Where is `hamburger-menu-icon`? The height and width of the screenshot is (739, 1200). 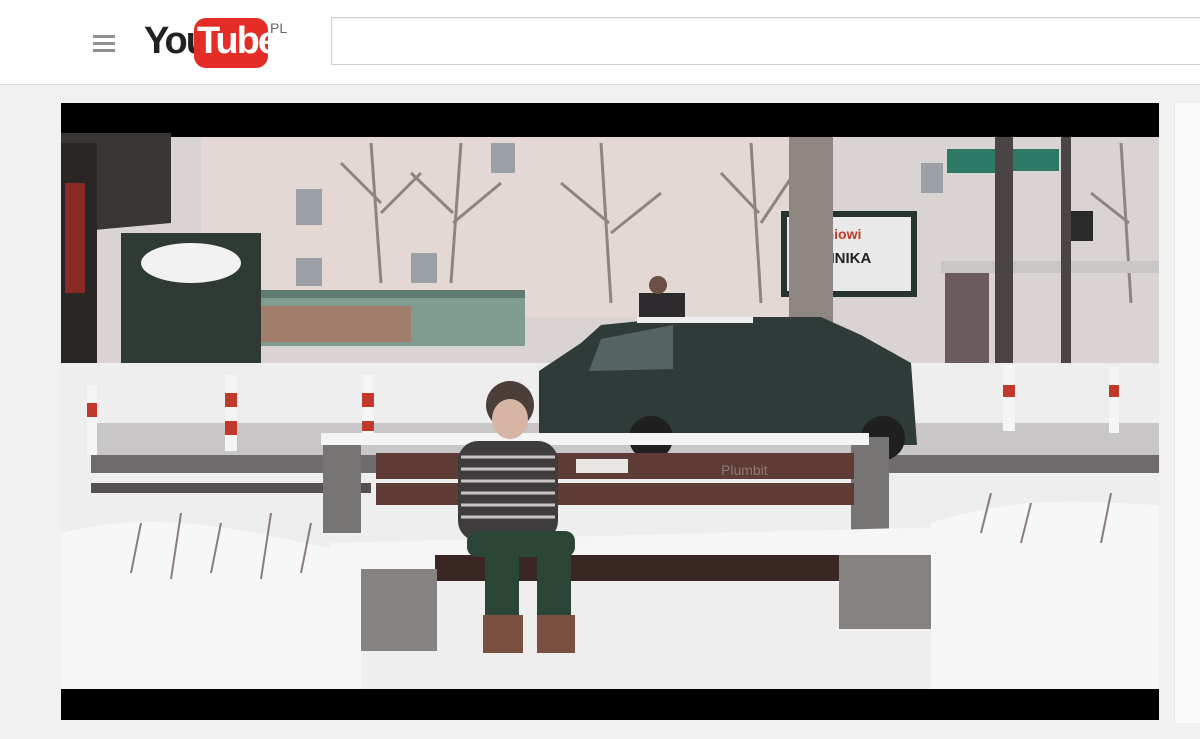
hamburger-menu-icon is located at coordinates (104, 43).